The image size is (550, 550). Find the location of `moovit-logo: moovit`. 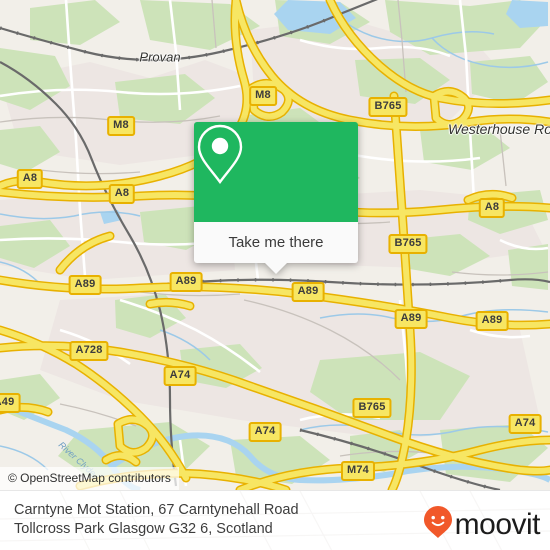

moovit-logo: moovit is located at coordinates (482, 524).